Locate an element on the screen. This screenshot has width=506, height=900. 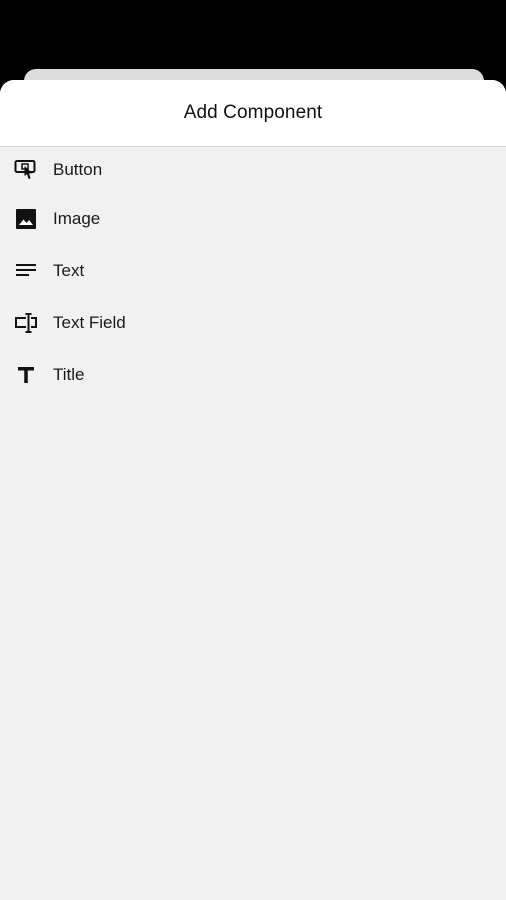
image-icon is located at coordinates (26, 219).